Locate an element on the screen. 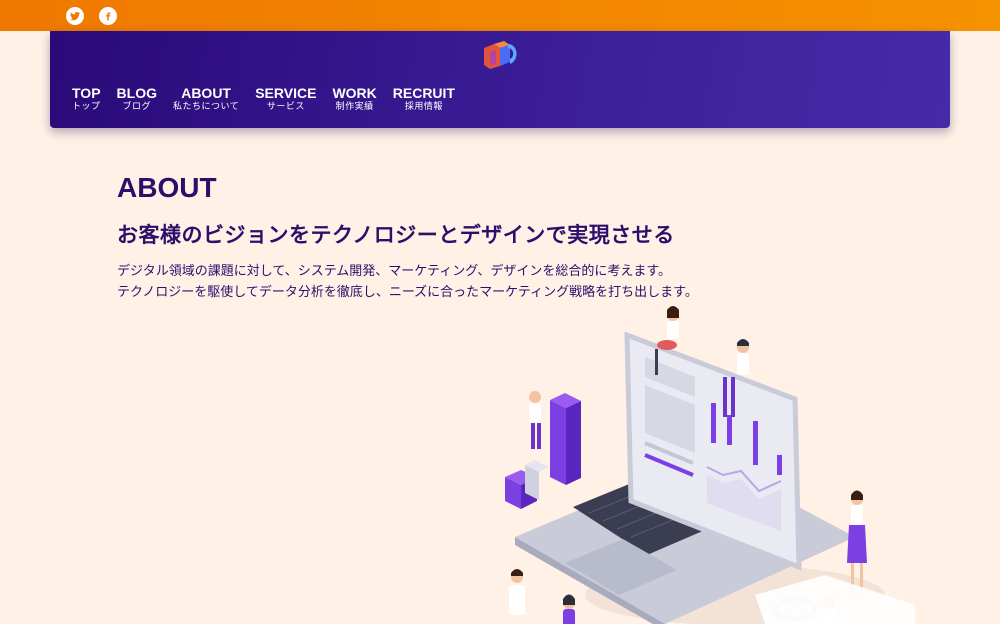 This screenshot has height=624, width=1000. twitter-icon is located at coordinates (75, 16).